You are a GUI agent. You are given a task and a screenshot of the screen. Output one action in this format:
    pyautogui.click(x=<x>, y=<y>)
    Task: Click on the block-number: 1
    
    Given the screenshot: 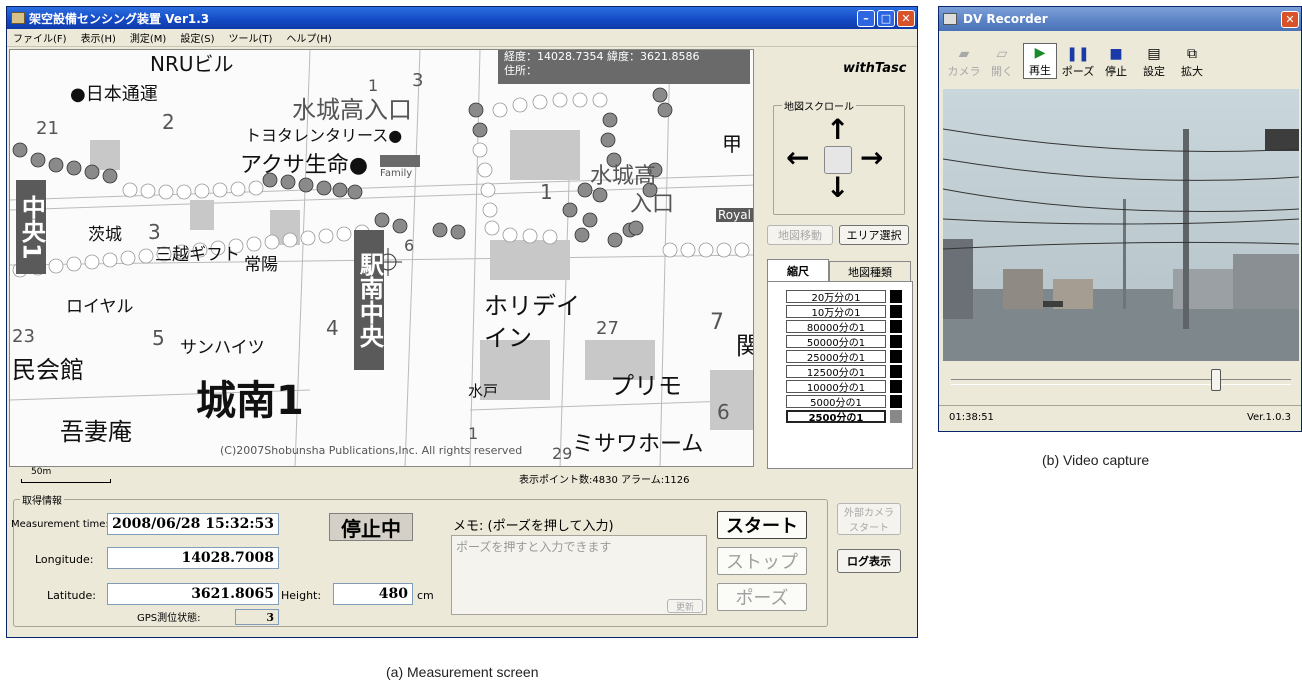 What is the action you would take?
    pyautogui.click(x=546, y=192)
    